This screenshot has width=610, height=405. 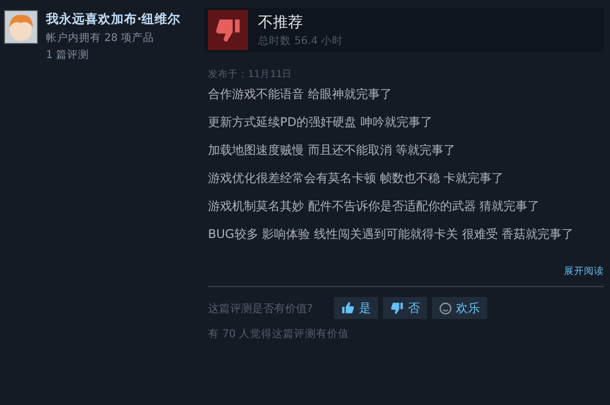 What do you see at coordinates (347, 308) in the screenshot?
I see `thumbs-up-icon` at bounding box center [347, 308].